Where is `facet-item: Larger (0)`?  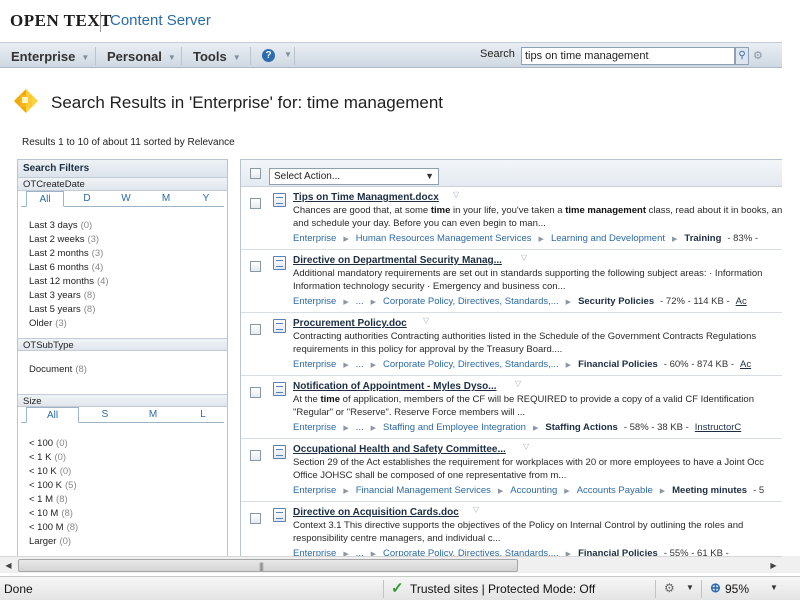 facet-item: Larger (0) is located at coordinates (128, 542).